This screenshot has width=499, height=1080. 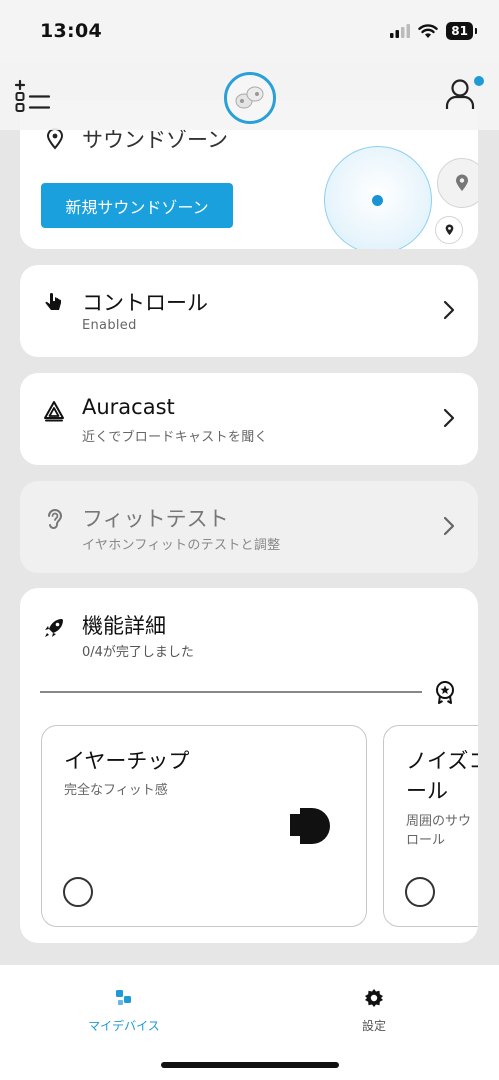 I want to click on tab-settings-label: 設定, so click(x=373, y=1026).